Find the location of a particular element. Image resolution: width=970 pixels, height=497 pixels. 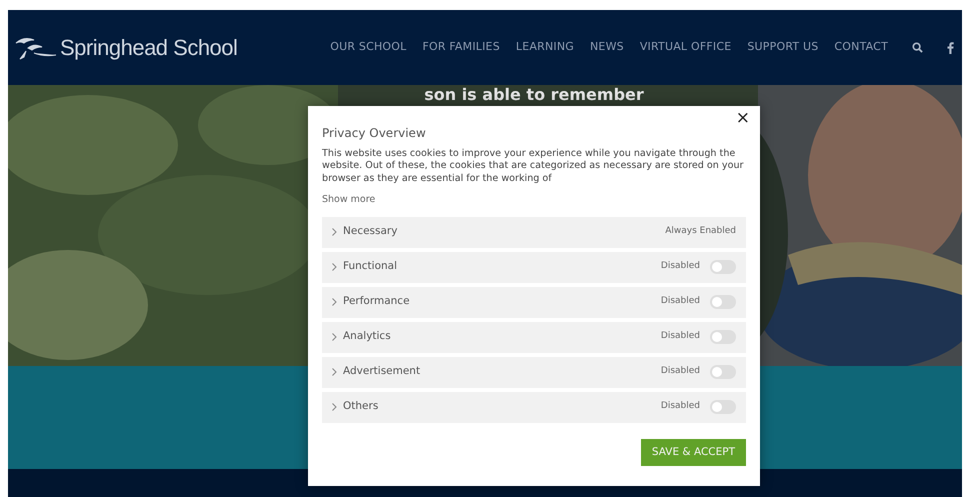

category-row: Advertisement Disabled is located at coordinates (534, 372).